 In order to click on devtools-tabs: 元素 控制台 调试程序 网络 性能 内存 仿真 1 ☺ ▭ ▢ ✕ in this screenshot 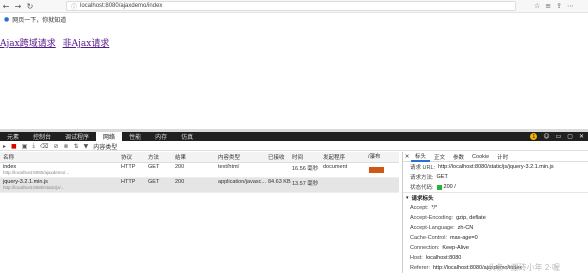, I will do `click(294, 136)`.